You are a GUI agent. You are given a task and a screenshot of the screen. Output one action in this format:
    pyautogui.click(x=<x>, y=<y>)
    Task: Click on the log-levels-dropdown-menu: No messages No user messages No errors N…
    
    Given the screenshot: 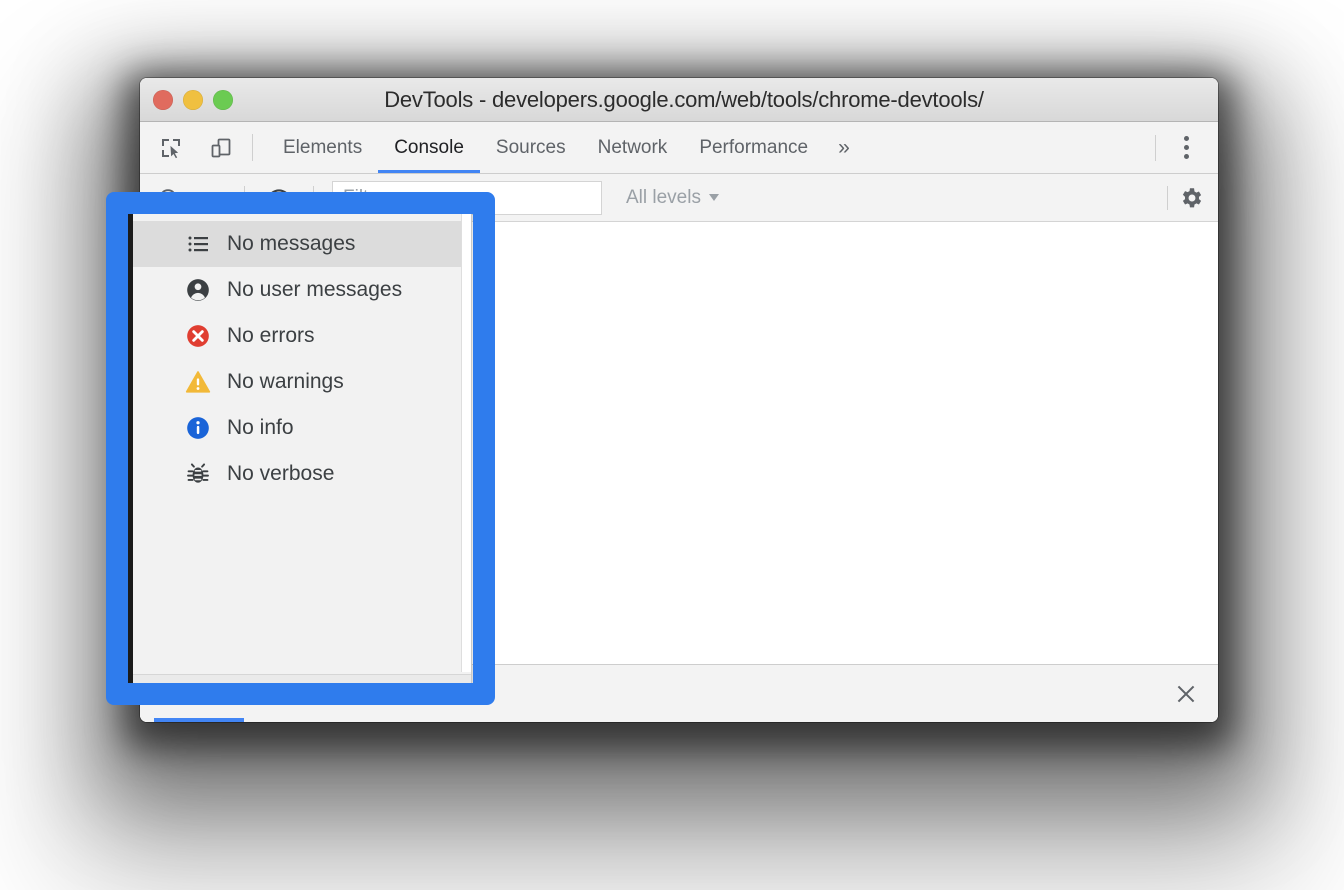 What is the action you would take?
    pyautogui.click(x=300, y=450)
    